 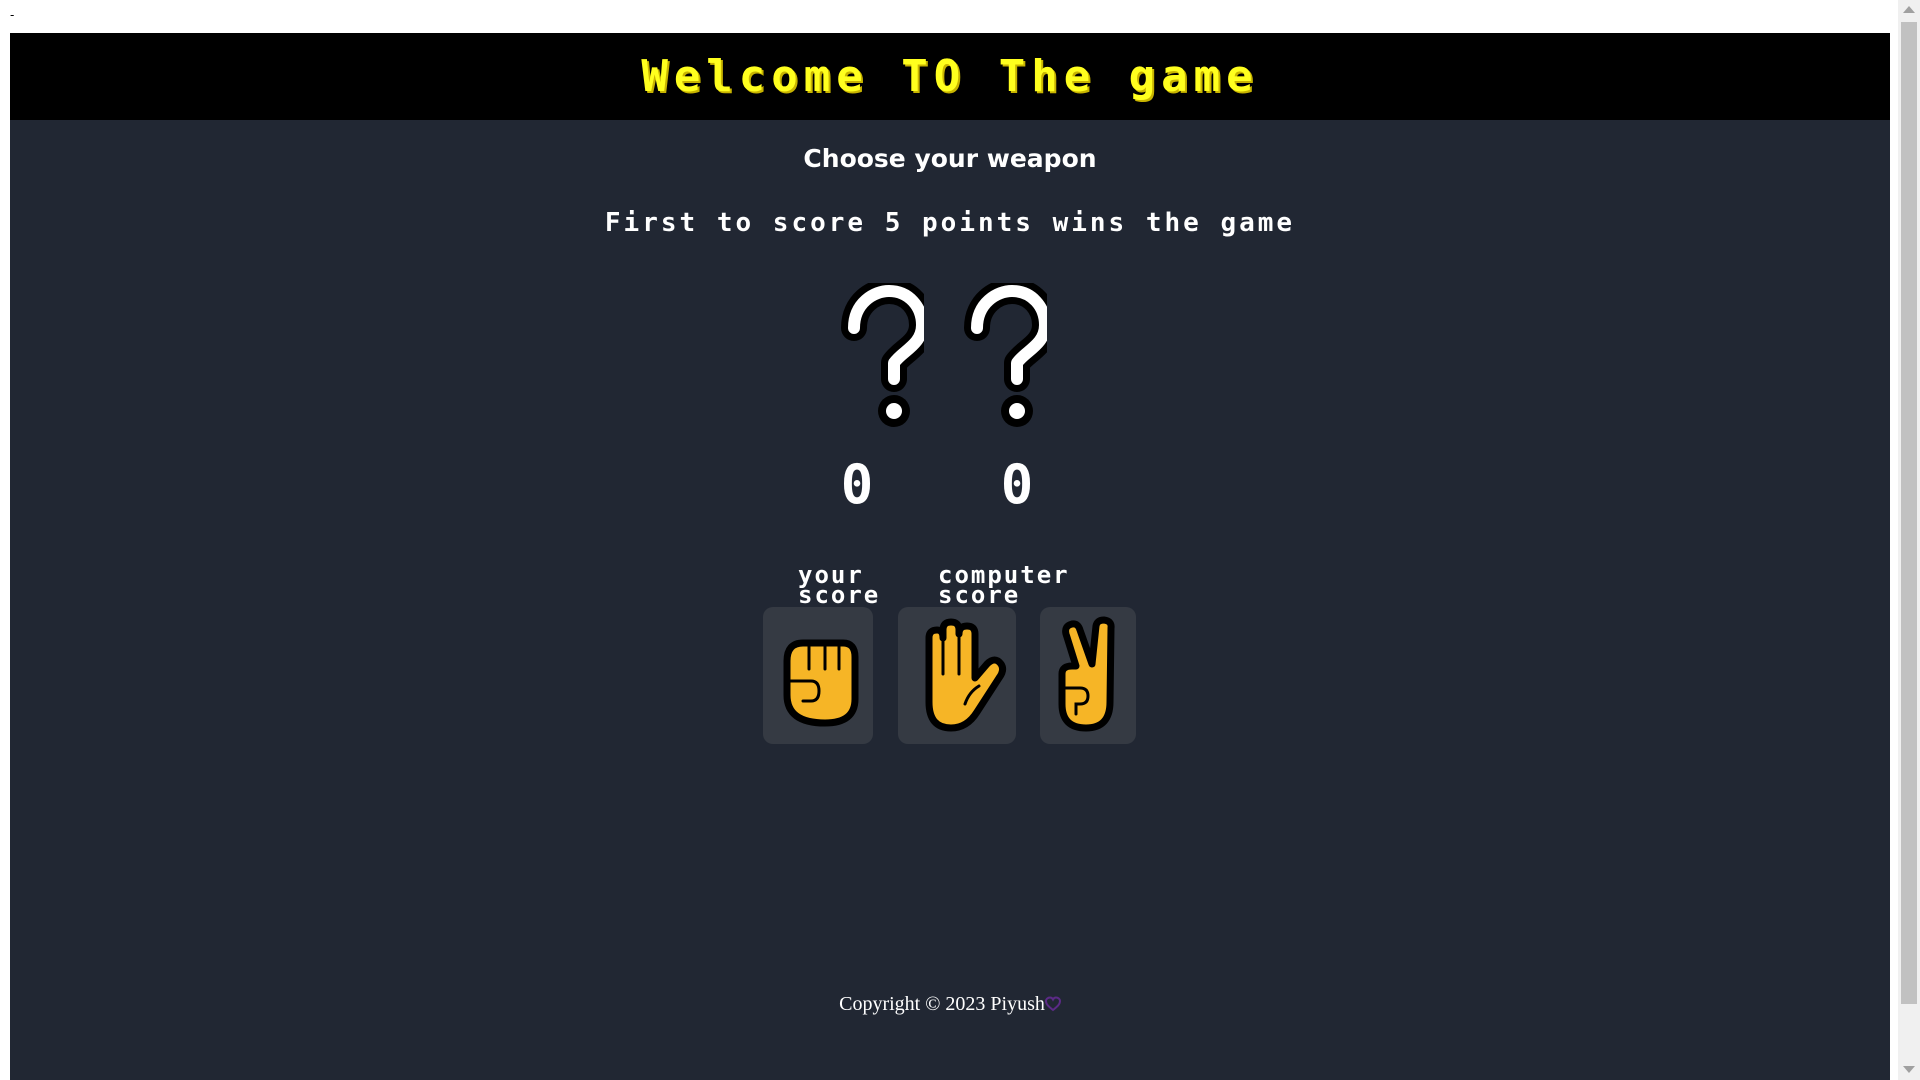 I want to click on rules-text: First to score 5 points wins the game, so click(x=950, y=223).